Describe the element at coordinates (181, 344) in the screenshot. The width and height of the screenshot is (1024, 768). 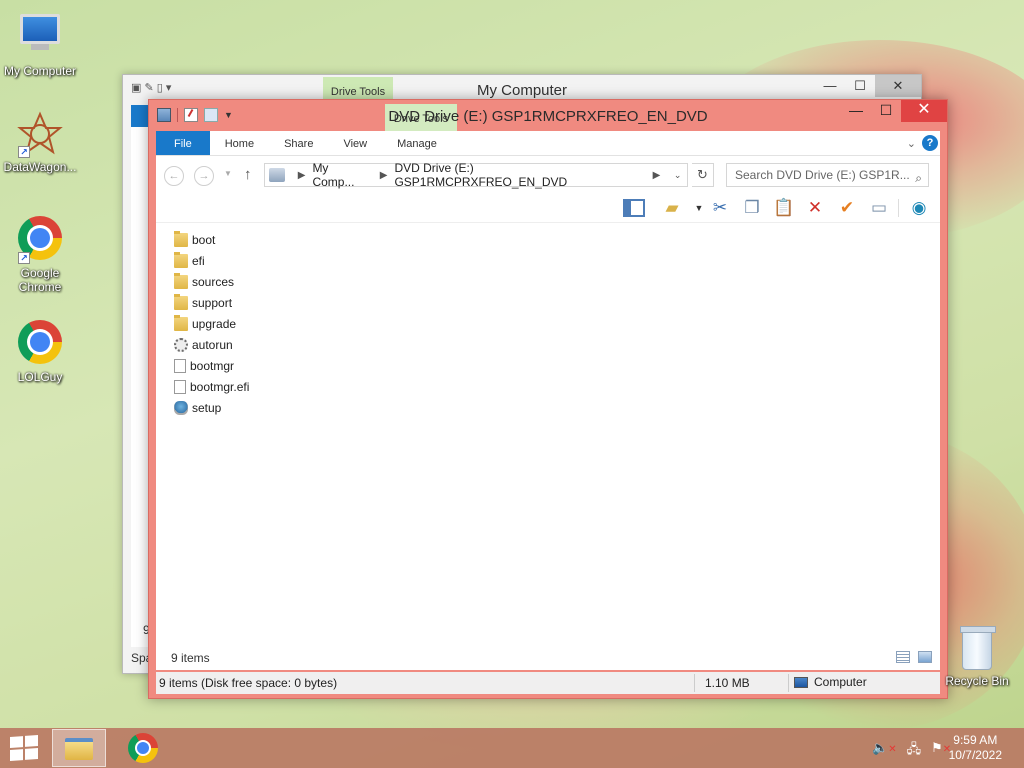
I see `settings-file-icon` at that location.